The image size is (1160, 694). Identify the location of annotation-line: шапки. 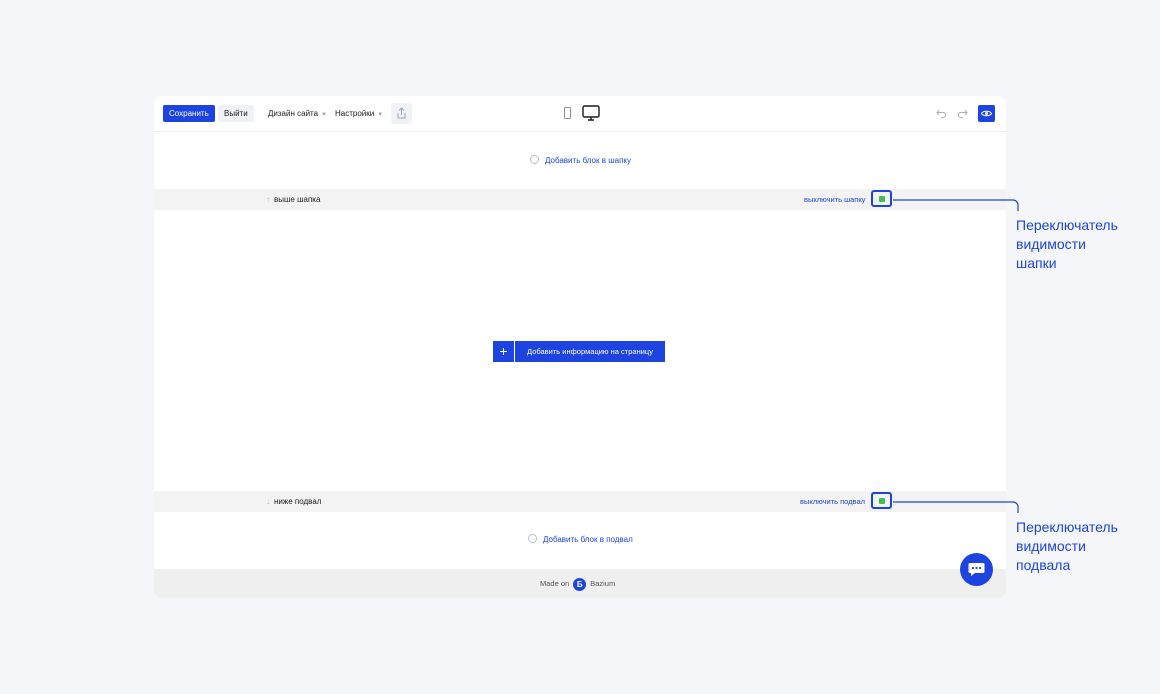
(1036, 263).